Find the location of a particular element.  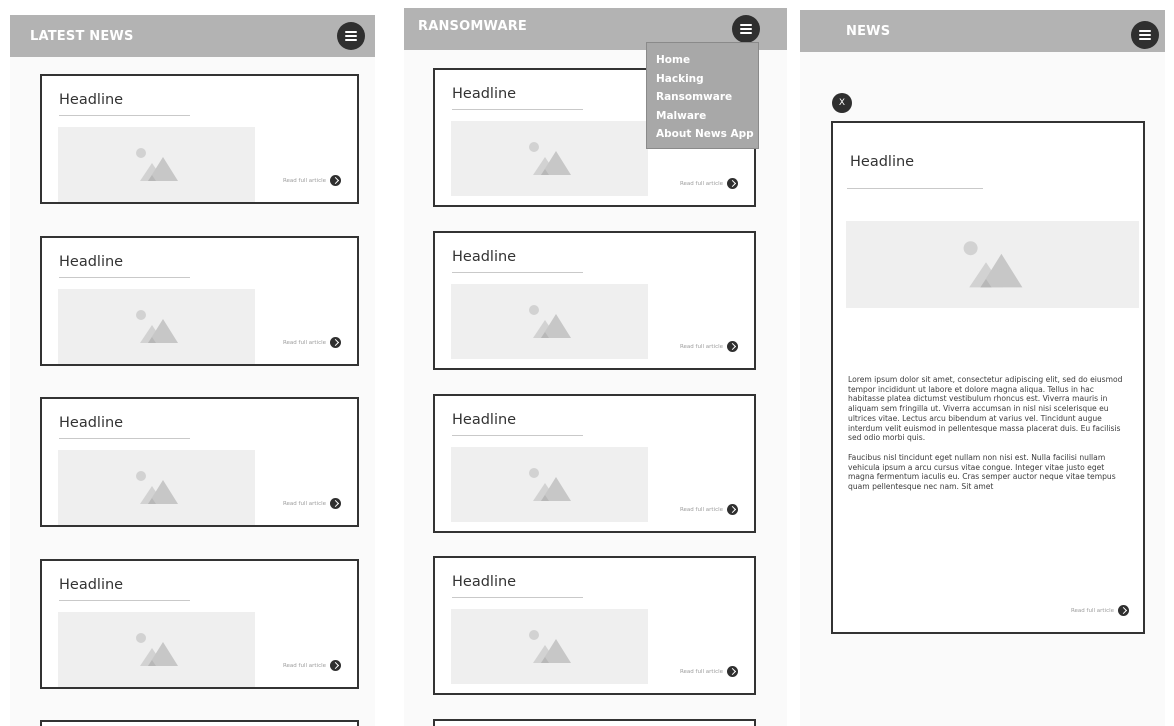

app-bar-title: RANSOMWARE is located at coordinates (473, 26).